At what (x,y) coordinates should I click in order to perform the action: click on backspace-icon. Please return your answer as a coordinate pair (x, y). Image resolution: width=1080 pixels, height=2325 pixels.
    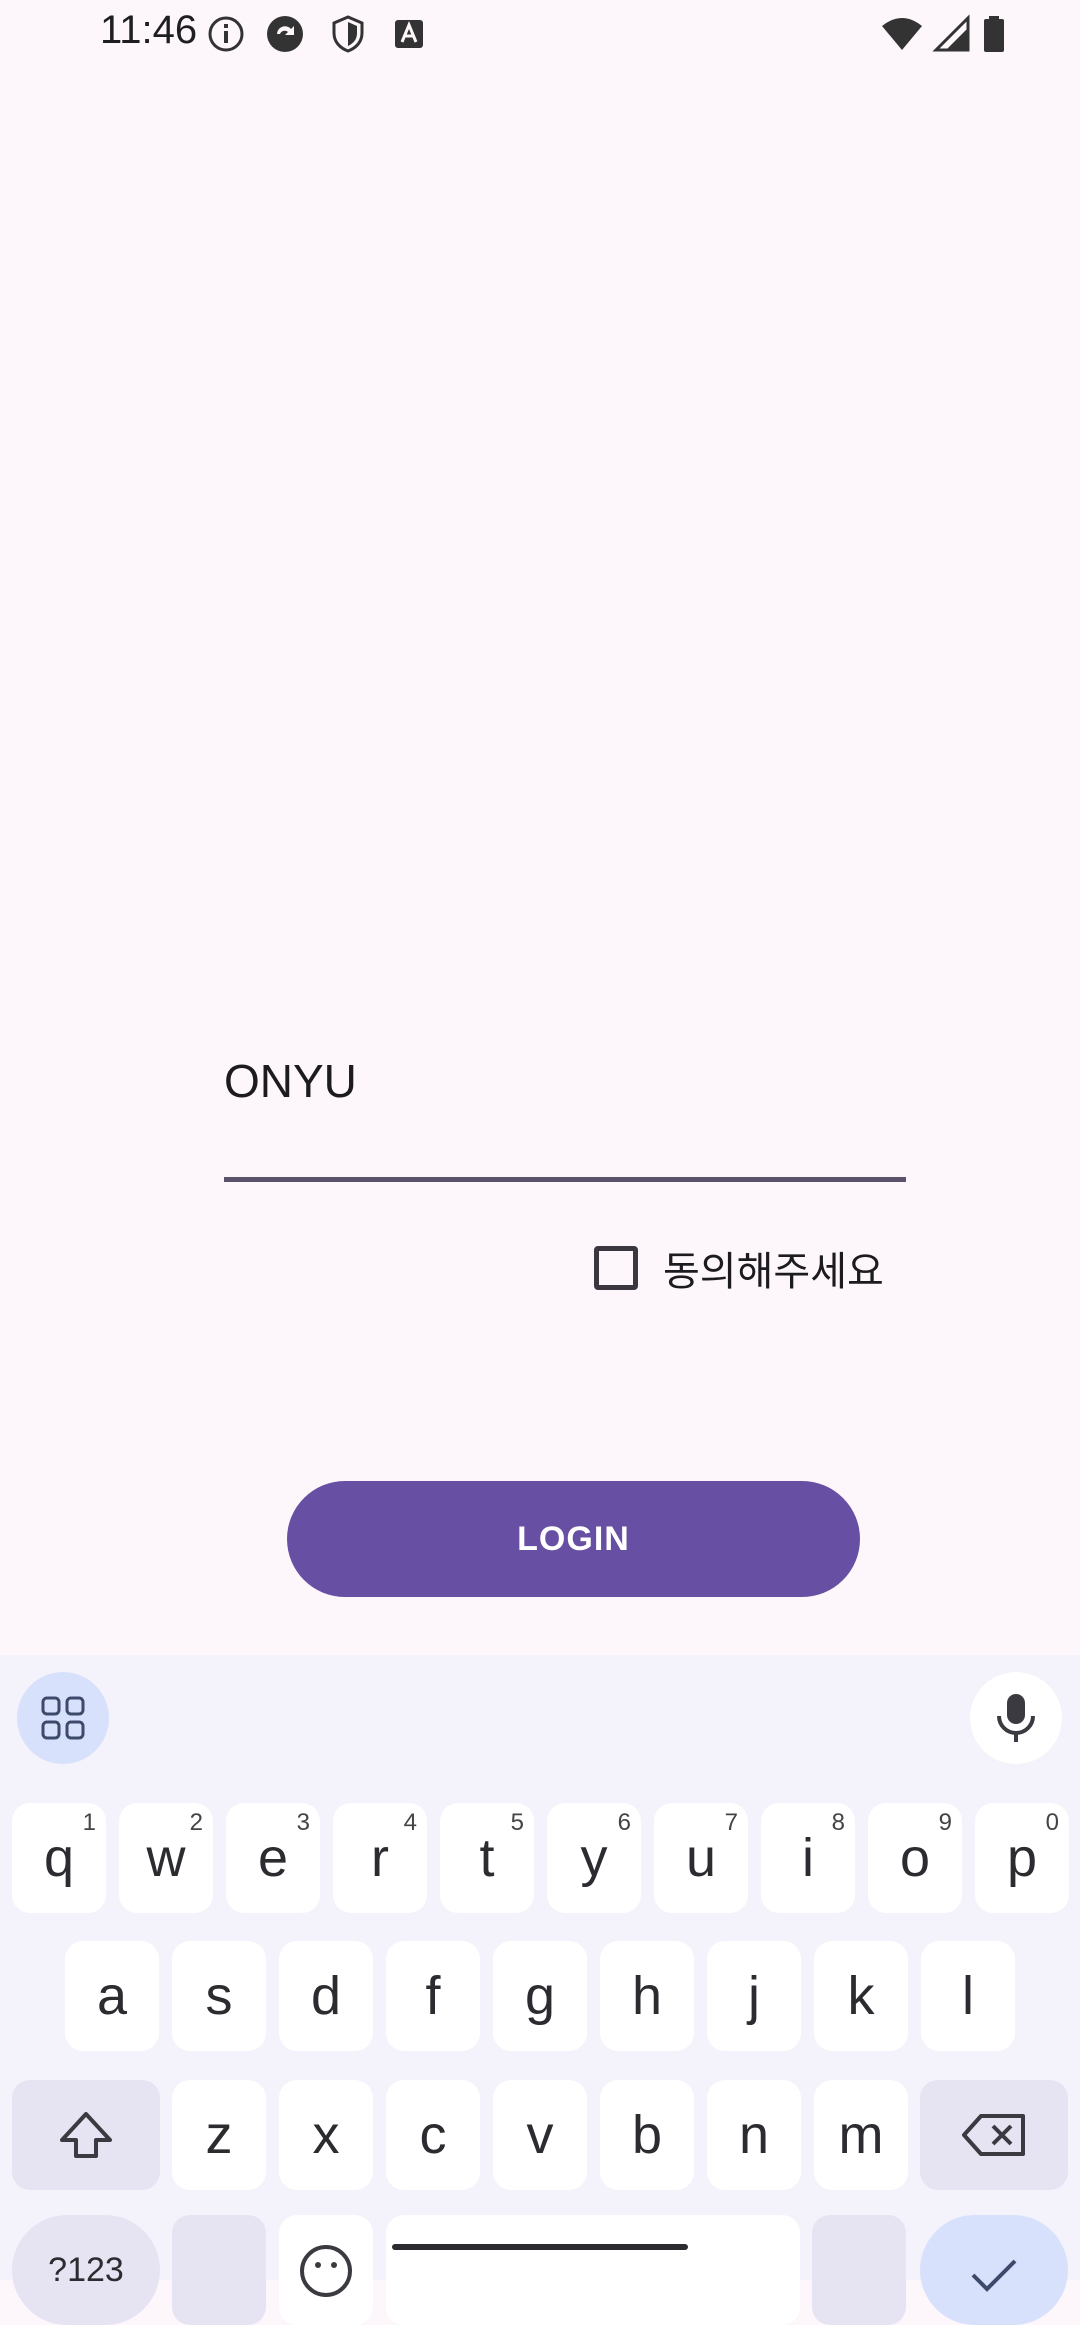
    Looking at the image, I should click on (993, 2135).